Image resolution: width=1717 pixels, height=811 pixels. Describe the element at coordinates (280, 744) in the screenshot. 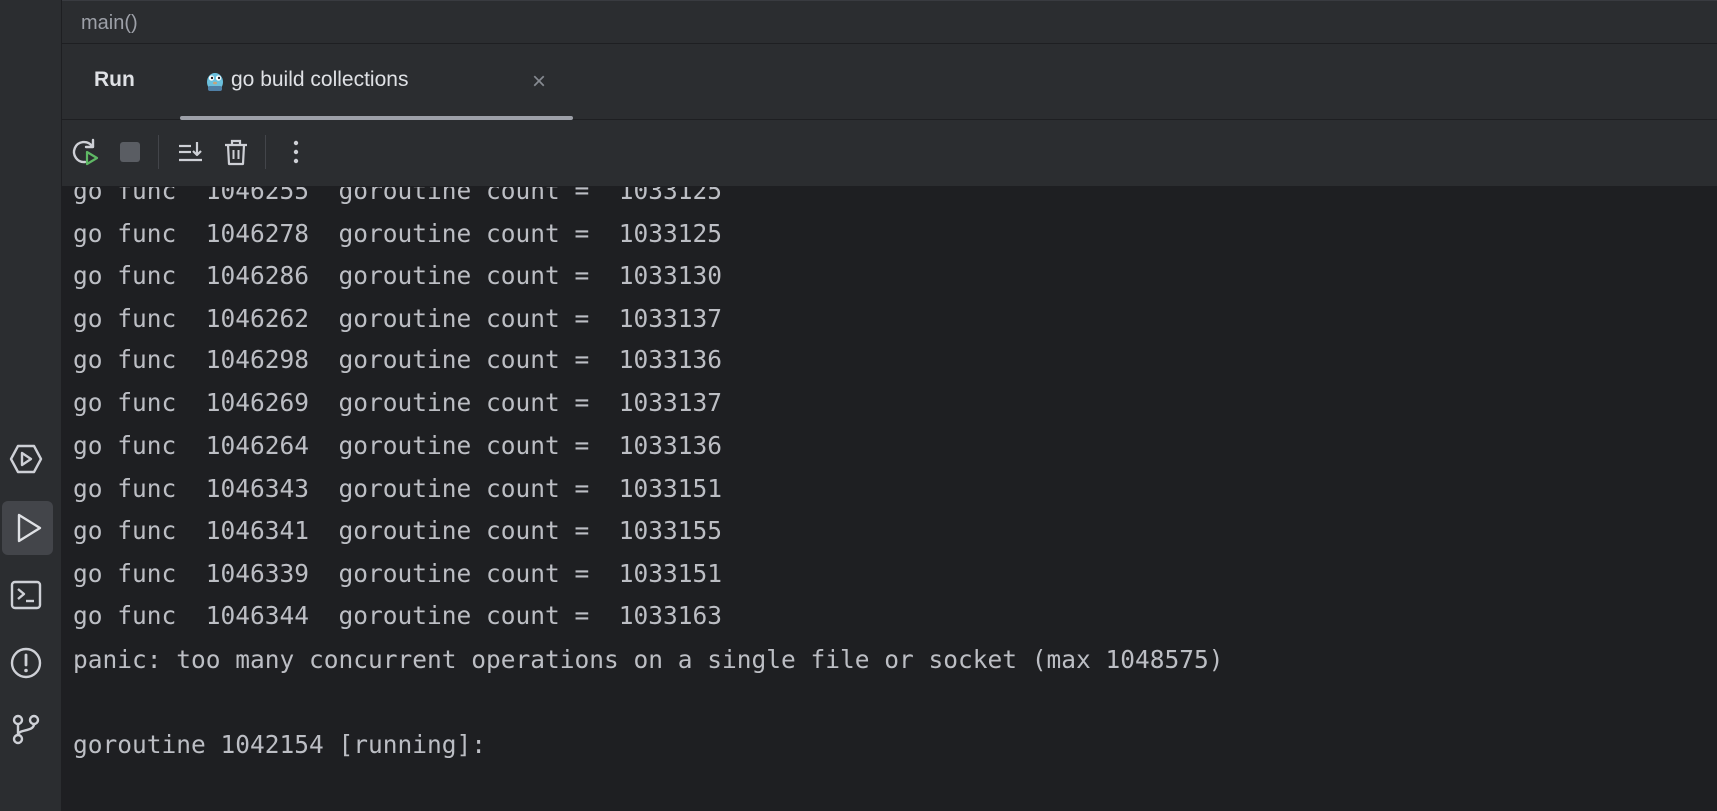

I see `console-line: goroutine 1042154 [running]:` at that location.